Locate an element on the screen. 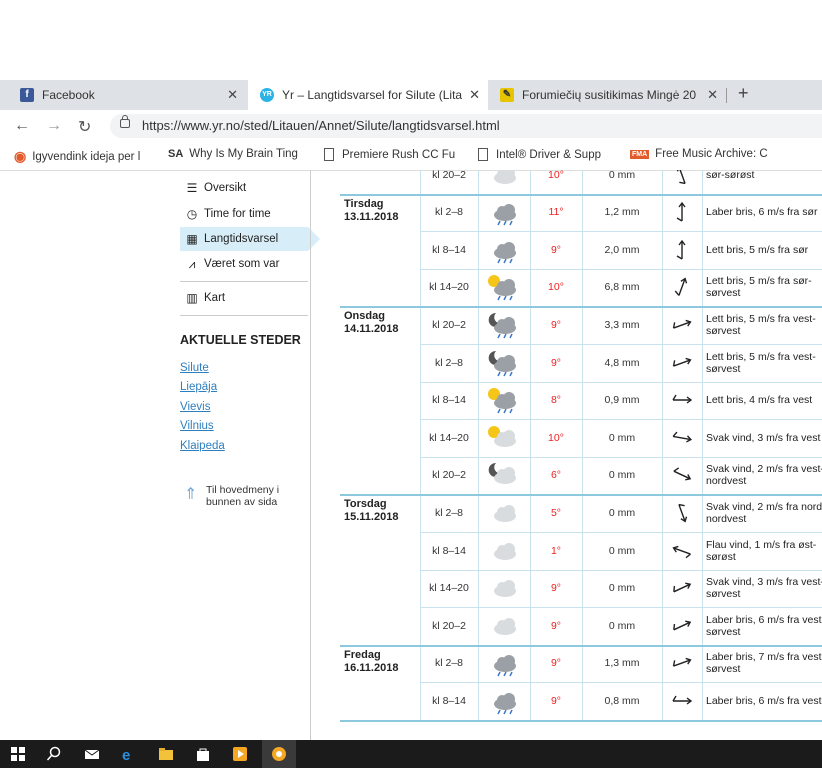 The width and height of the screenshot is (822, 768). menu-kart: ▥ Kart is located at coordinates (244, 298).